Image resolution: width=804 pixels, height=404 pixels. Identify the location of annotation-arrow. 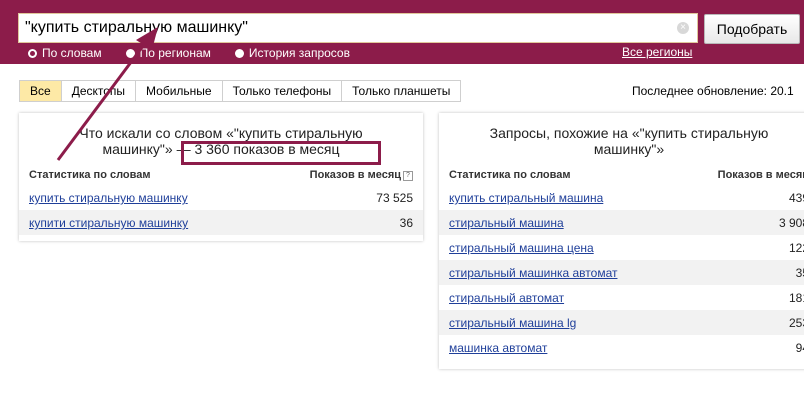
(107, 94).